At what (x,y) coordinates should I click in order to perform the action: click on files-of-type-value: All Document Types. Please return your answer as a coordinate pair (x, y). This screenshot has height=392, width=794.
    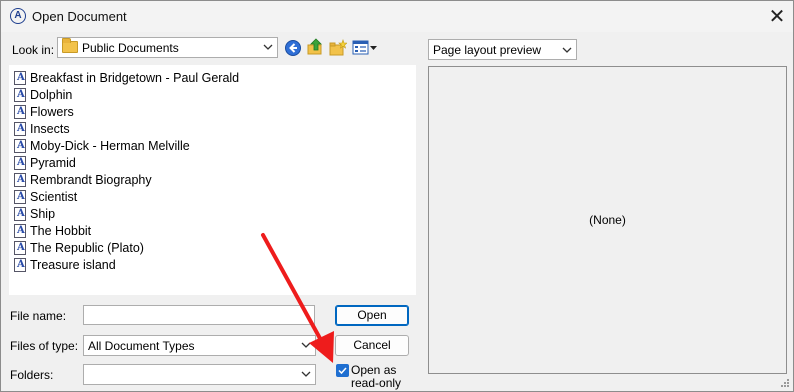
    Looking at the image, I should click on (141, 346).